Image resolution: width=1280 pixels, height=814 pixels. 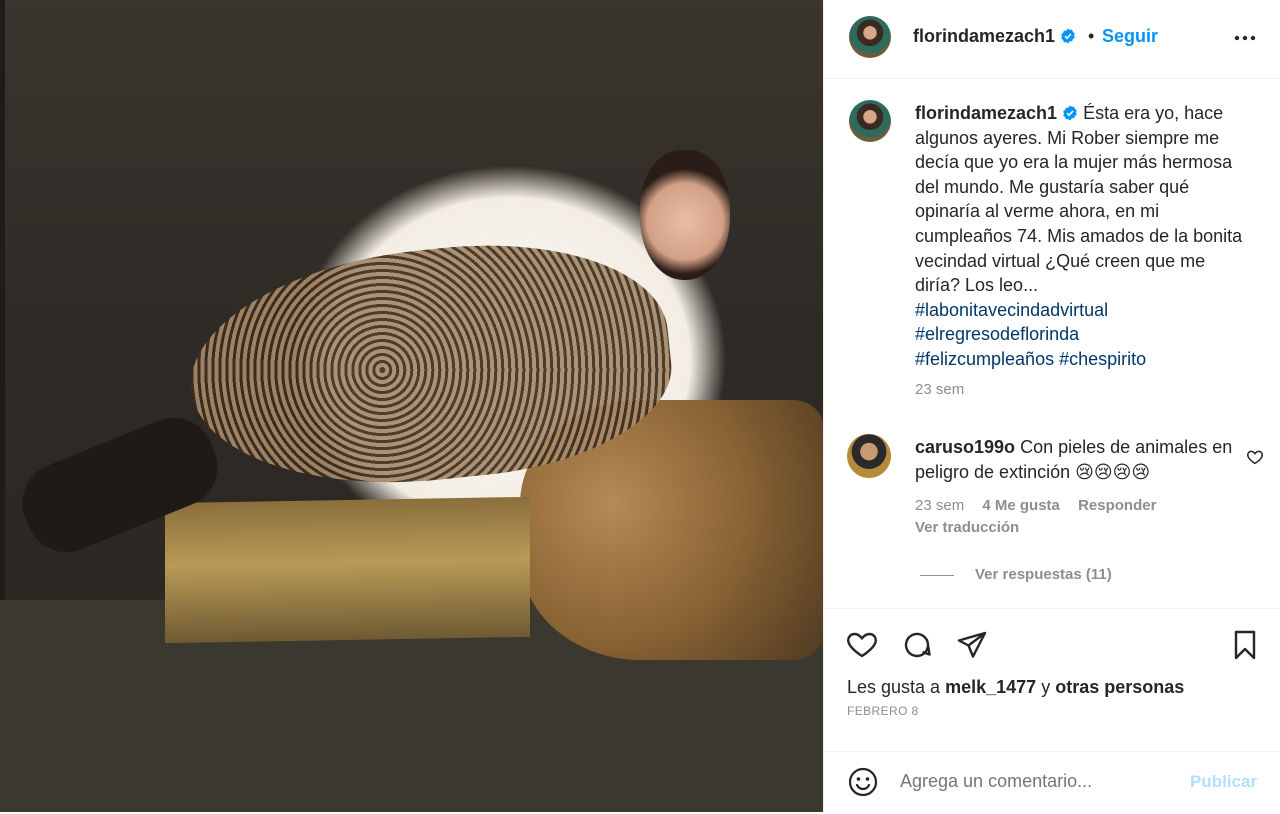 I want to click on comment-icon, so click(x=917, y=645).